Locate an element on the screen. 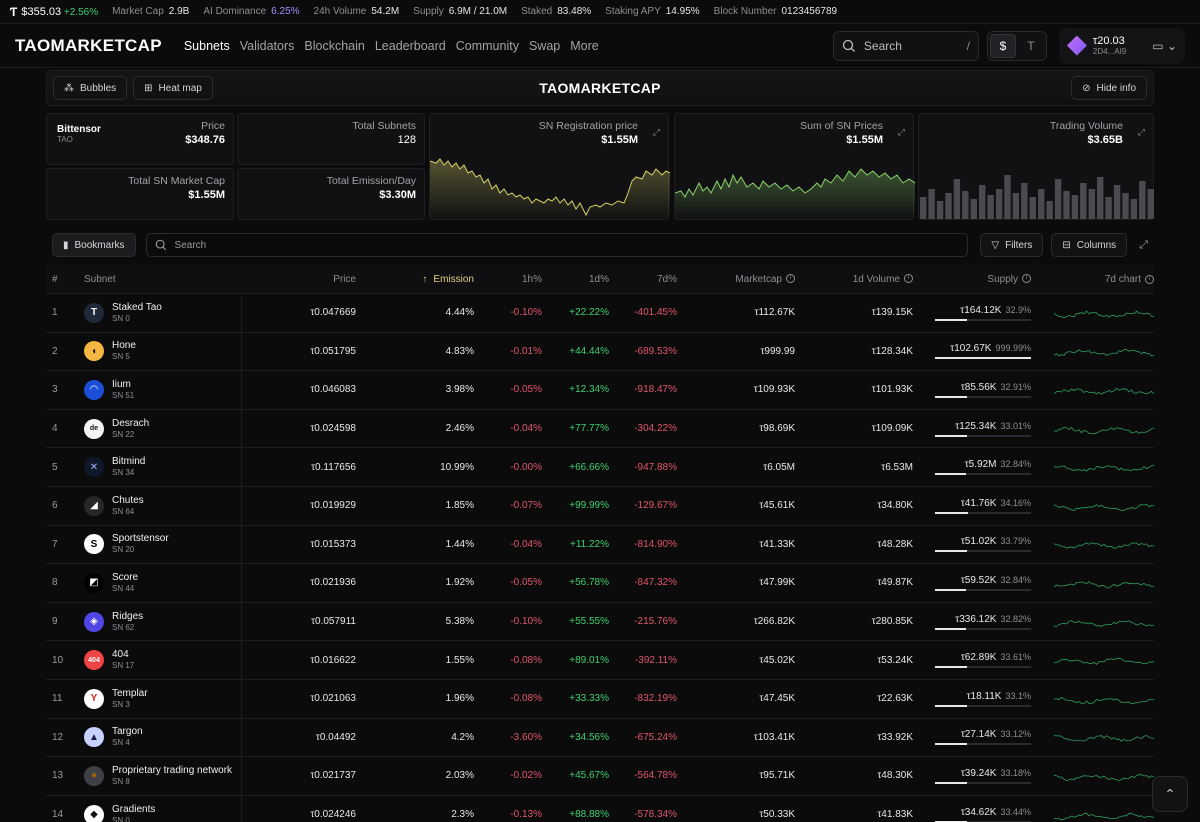  subnet-name: Chutes is located at coordinates (128, 500).